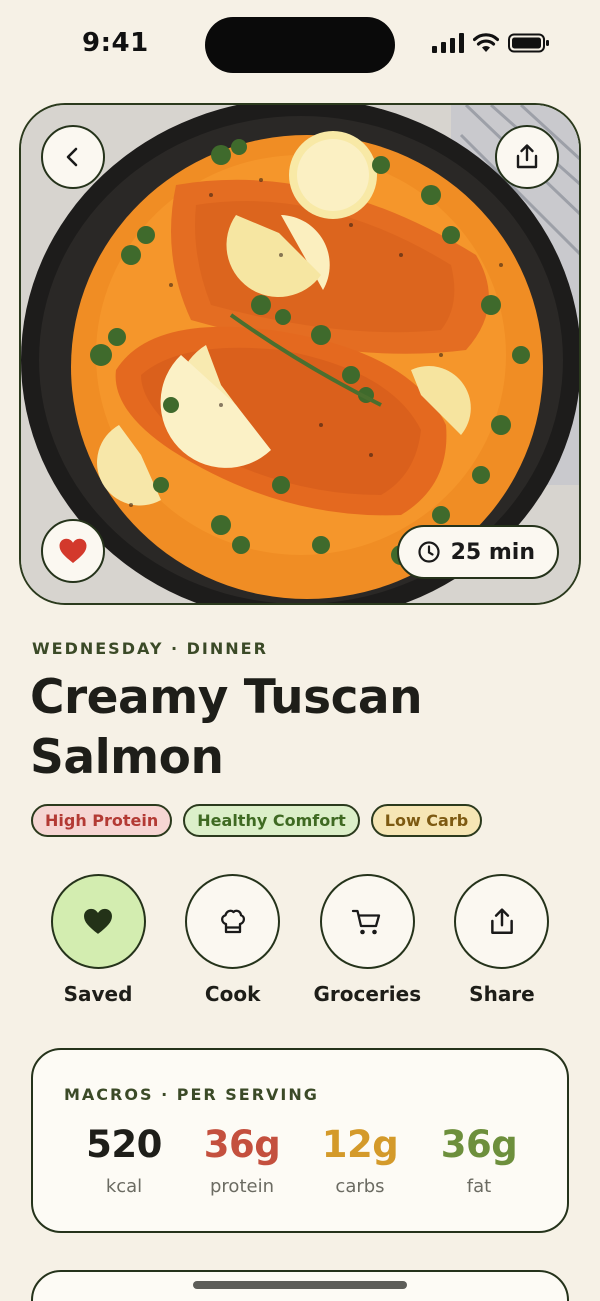 This screenshot has width=600, height=1301. I want to click on status-icons, so click(491, 43).